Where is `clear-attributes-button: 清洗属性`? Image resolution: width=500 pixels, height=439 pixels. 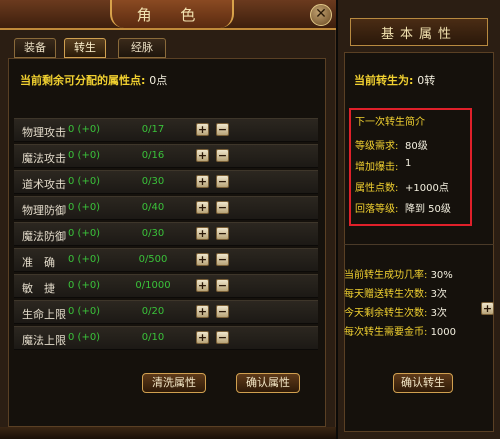 clear-attributes-button: 清洗属性 is located at coordinates (174, 383).